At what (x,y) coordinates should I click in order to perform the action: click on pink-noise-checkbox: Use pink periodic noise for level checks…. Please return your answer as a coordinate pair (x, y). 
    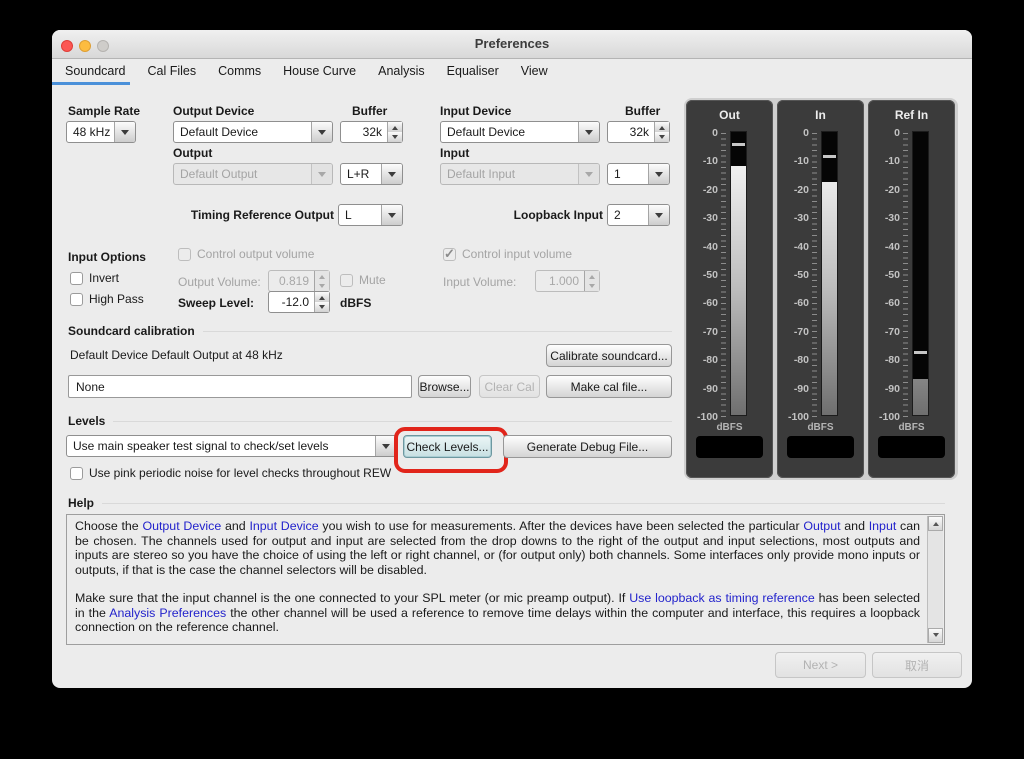
    Looking at the image, I should click on (230, 473).